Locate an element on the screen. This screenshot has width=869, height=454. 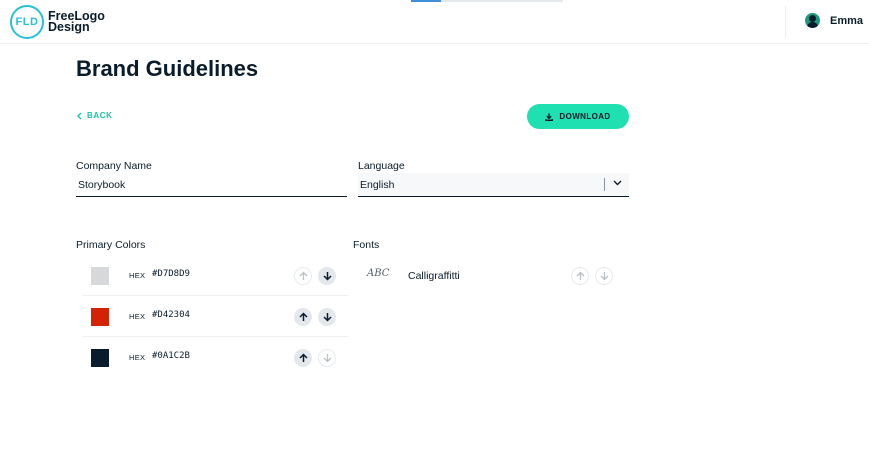
logo: FLD FreeLogo Design is located at coordinates (57, 22).